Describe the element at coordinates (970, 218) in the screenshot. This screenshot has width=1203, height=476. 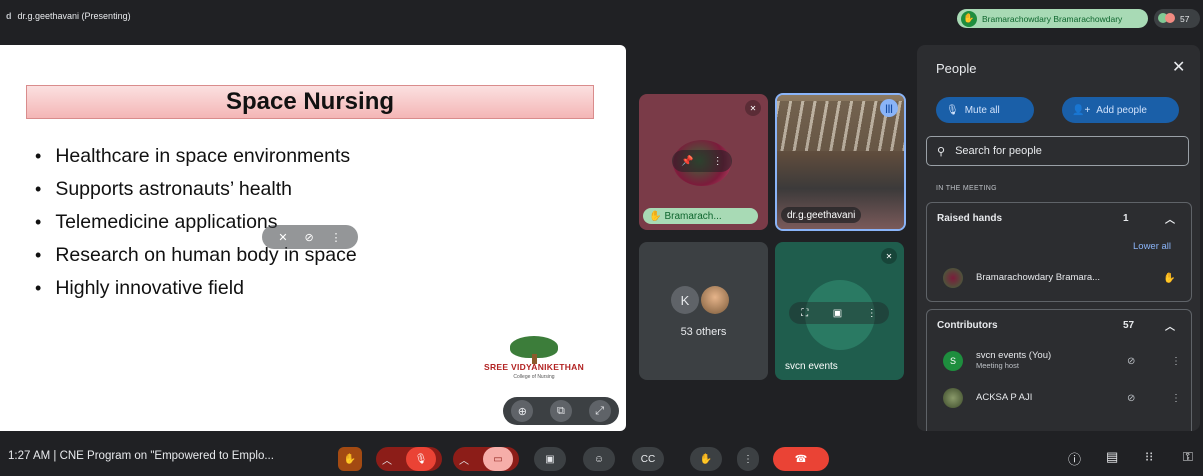
I see `group-label: Raised hands` at that location.